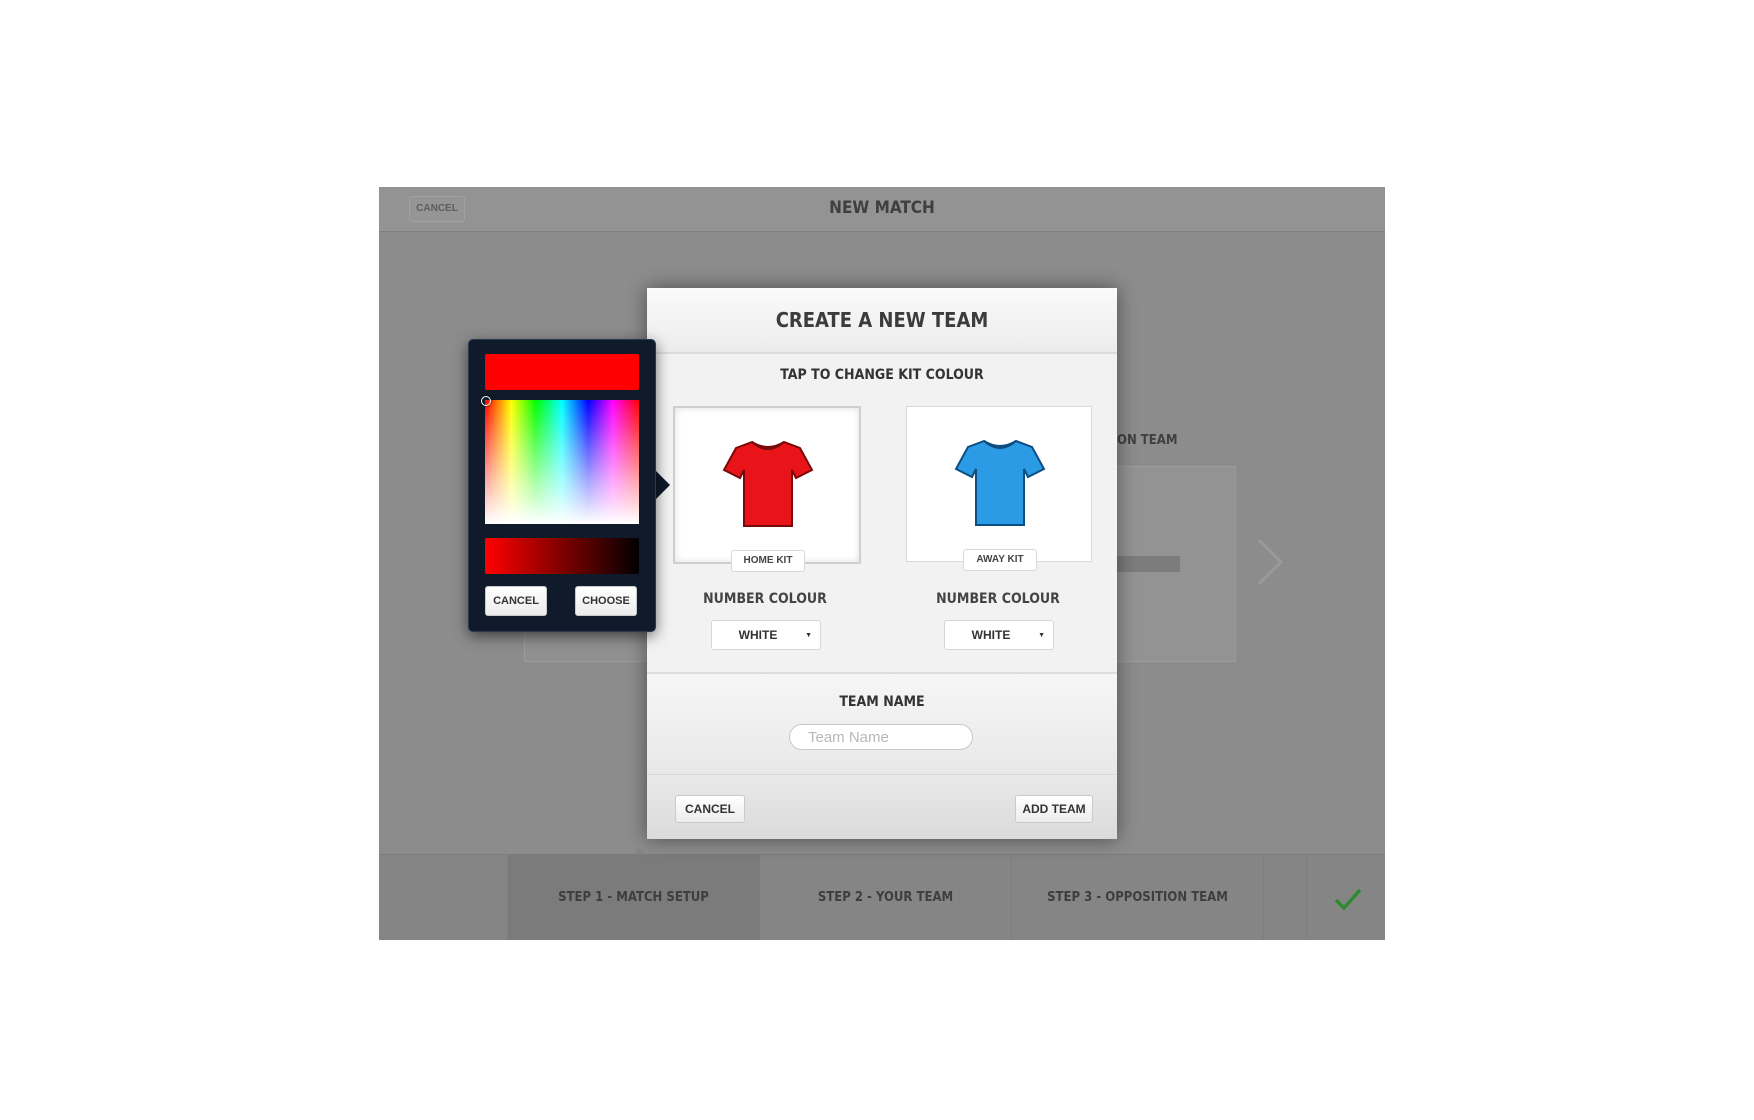  I want to click on cancel-button: CANCEL, so click(710, 809).